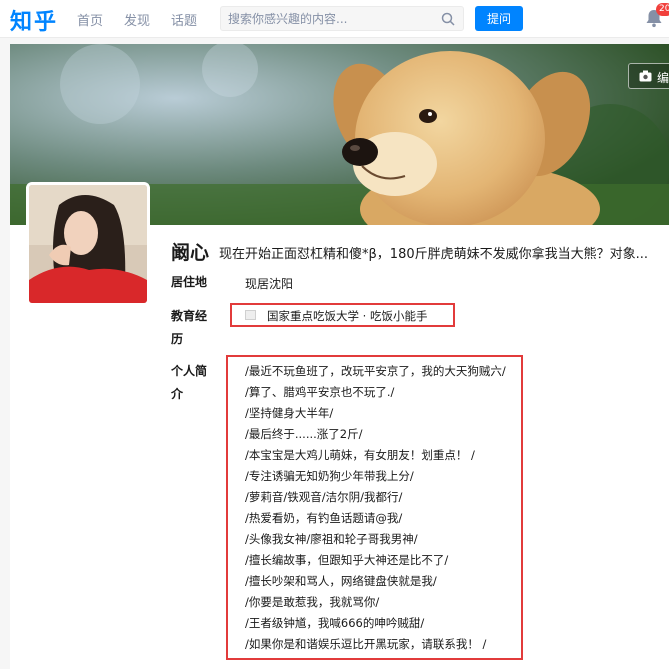  I want to click on bio-line: /王者级钟馗，我喊666的呻吟贼甜/, so click(335, 623).